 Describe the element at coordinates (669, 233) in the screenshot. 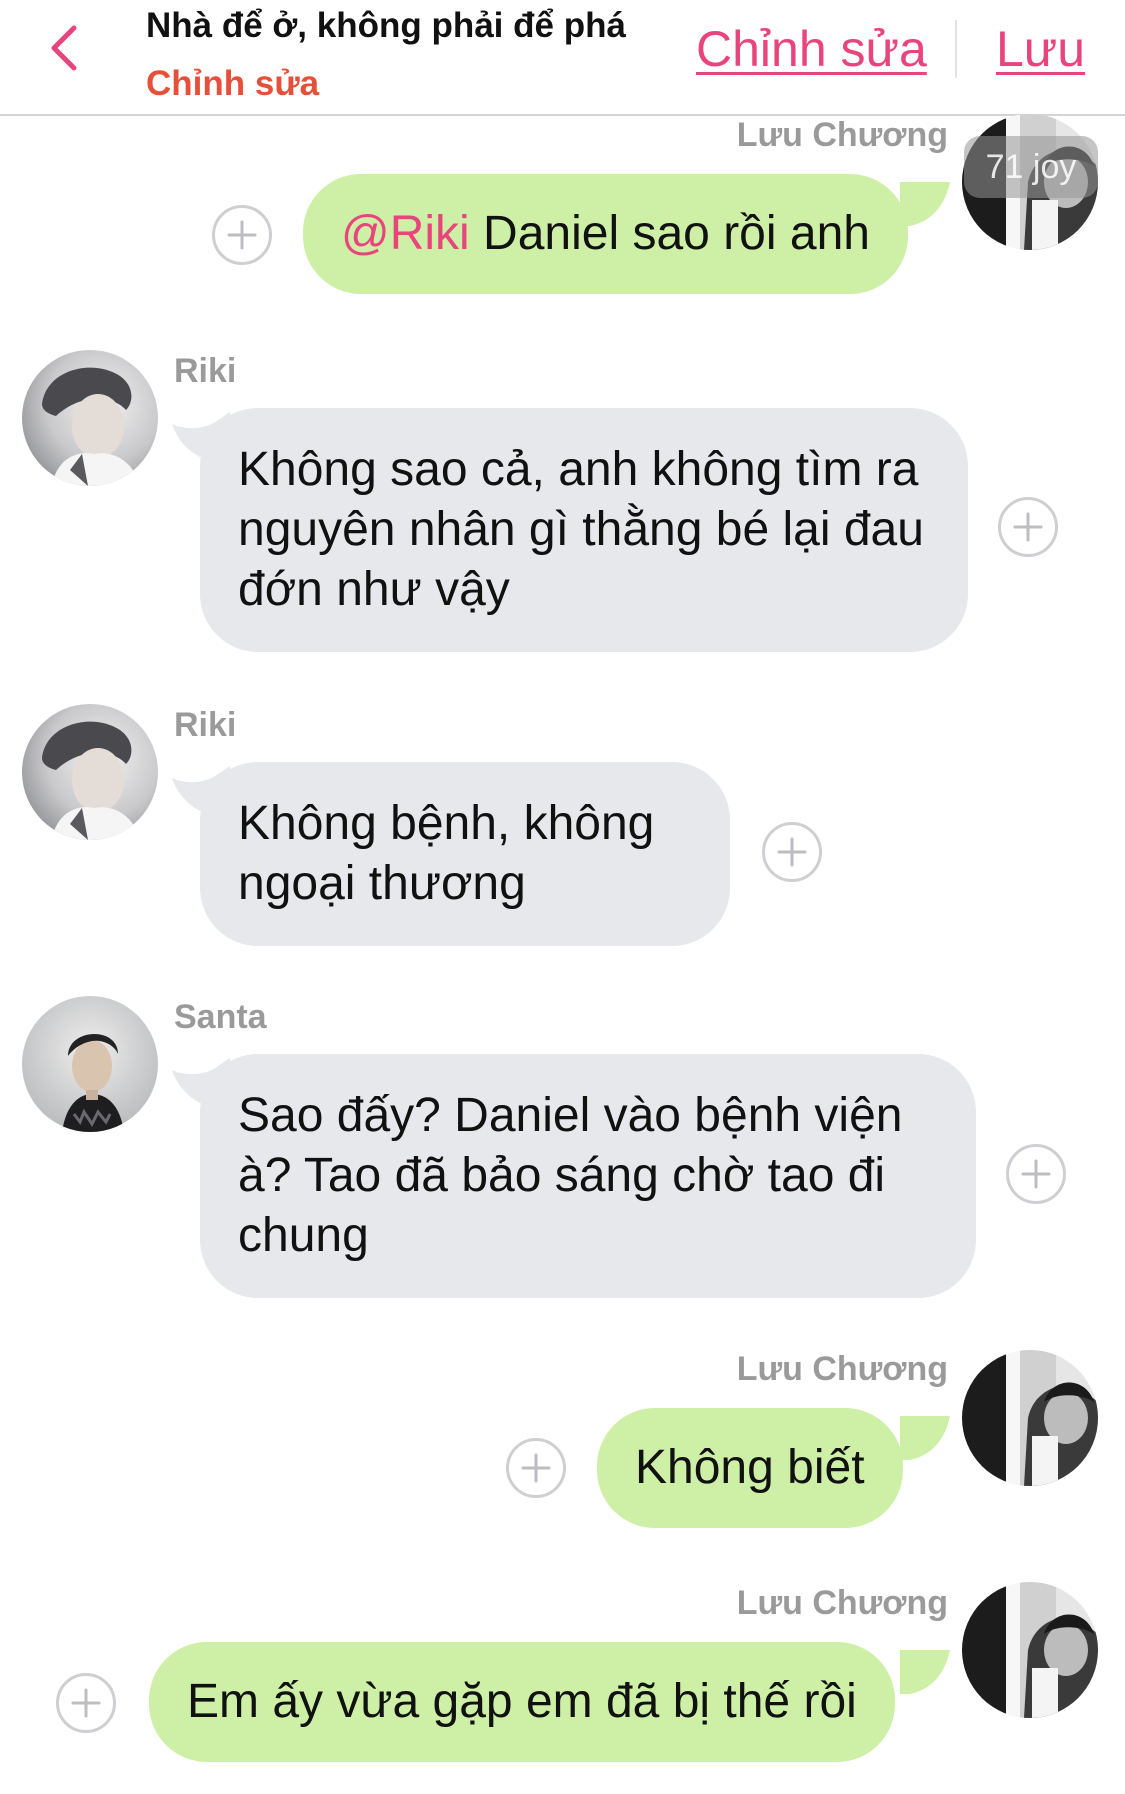

I see `message-text: Daniel sao rồi anh` at that location.